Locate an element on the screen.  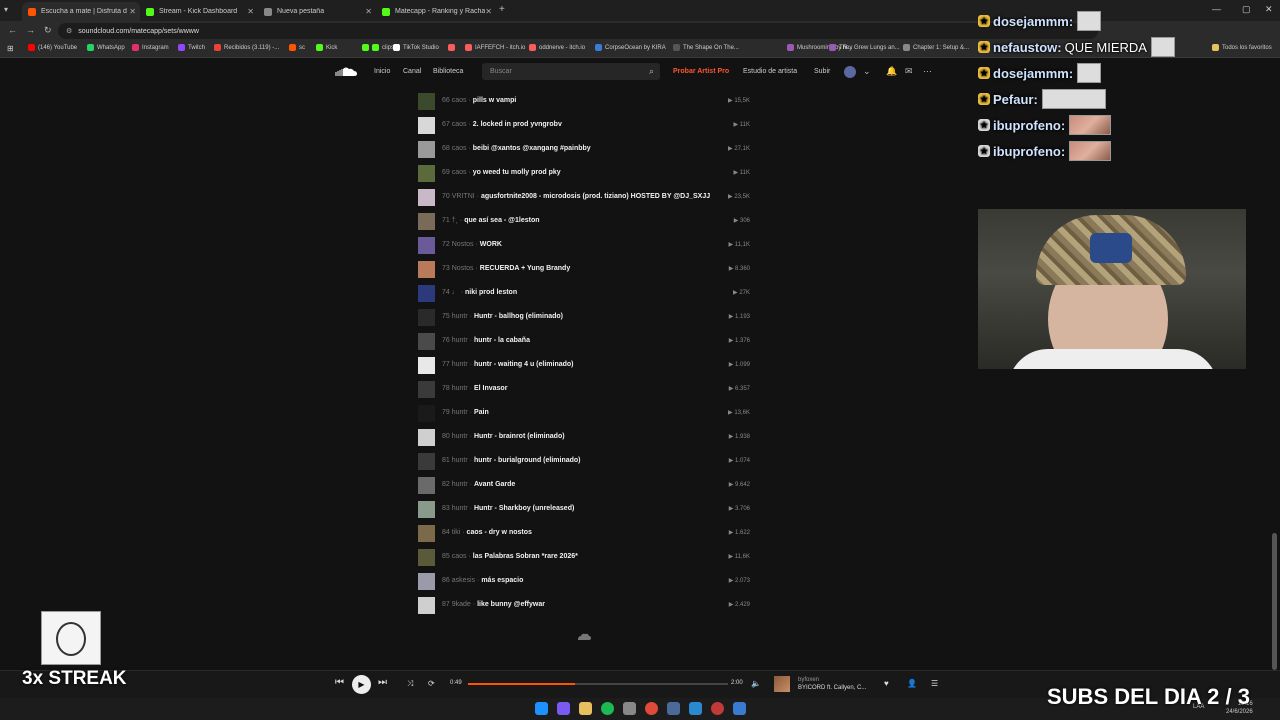
track-row: 82 huntr · Avant Garde ▶ 9.642 is located at coordinates (588, 485).